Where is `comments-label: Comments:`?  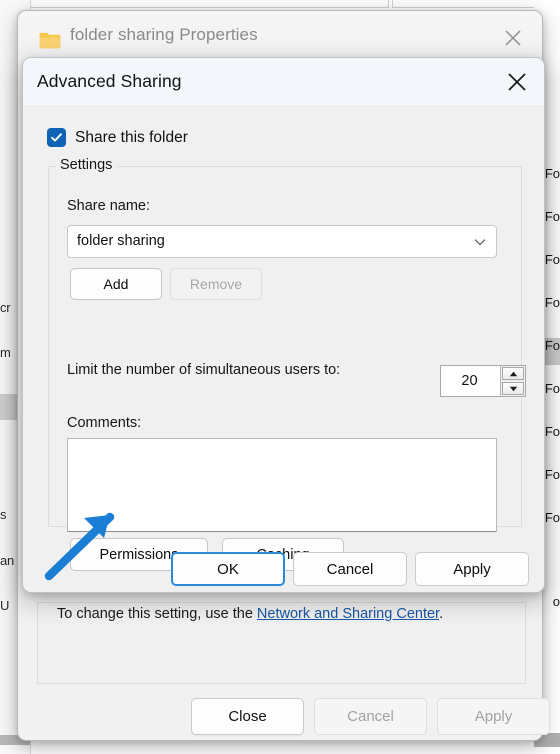 comments-label: Comments: is located at coordinates (104, 423).